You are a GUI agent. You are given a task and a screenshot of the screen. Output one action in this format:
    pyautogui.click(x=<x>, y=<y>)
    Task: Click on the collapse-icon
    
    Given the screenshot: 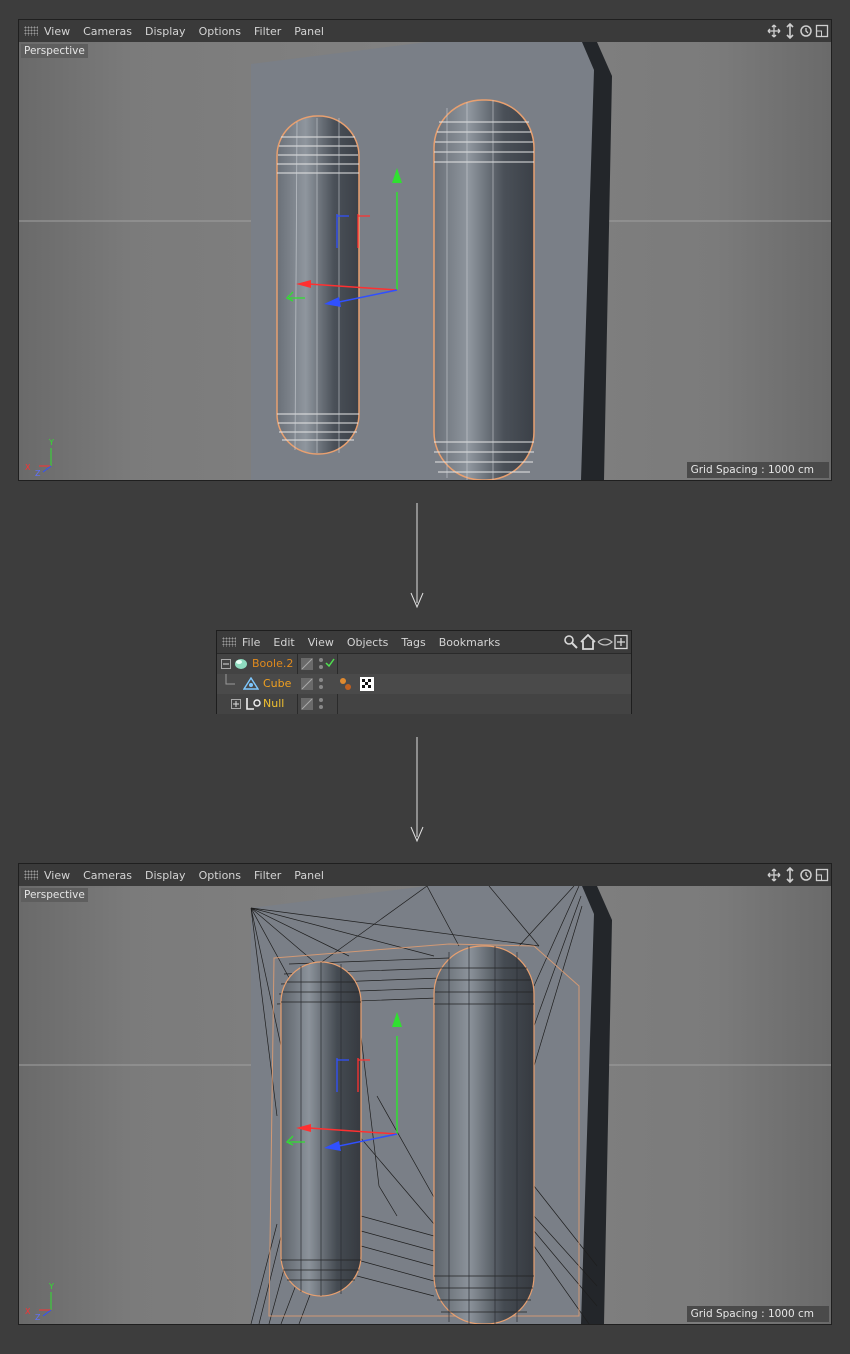 What is the action you would take?
    pyautogui.click(x=226, y=664)
    